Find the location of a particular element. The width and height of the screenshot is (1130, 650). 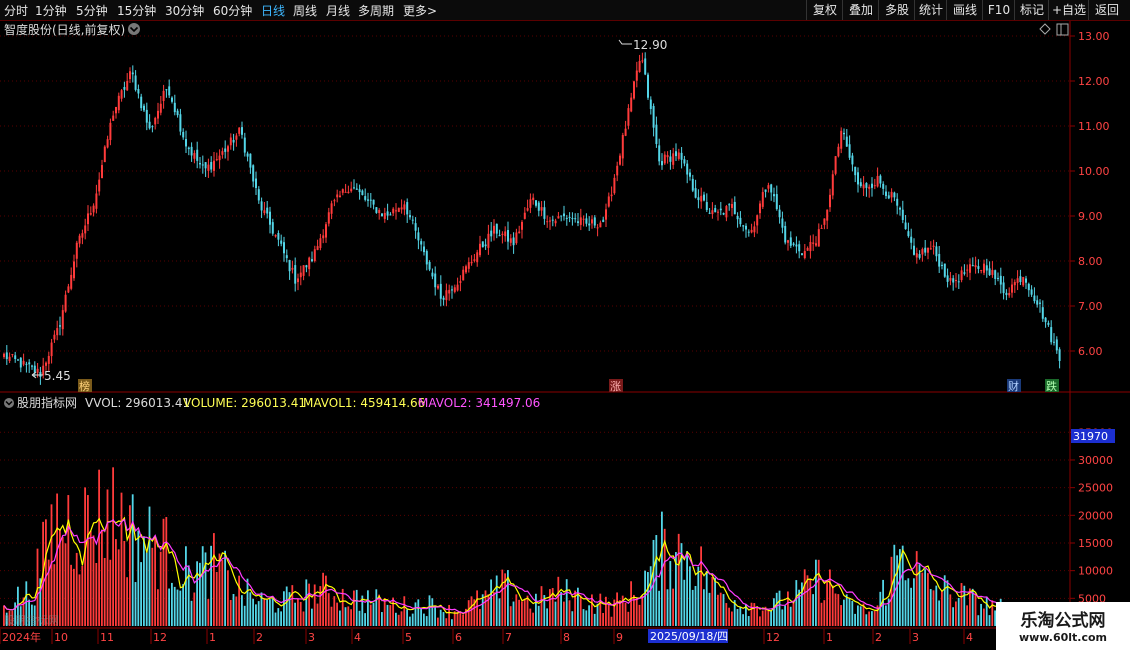

price-tick-label: 12.00 is located at coordinates (1094, 81).